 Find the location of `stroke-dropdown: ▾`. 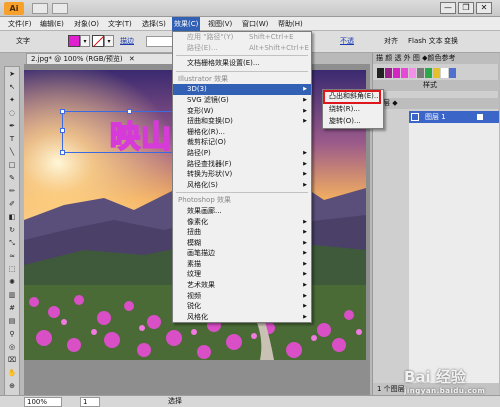

stroke-dropdown: ▾ is located at coordinates (109, 41).